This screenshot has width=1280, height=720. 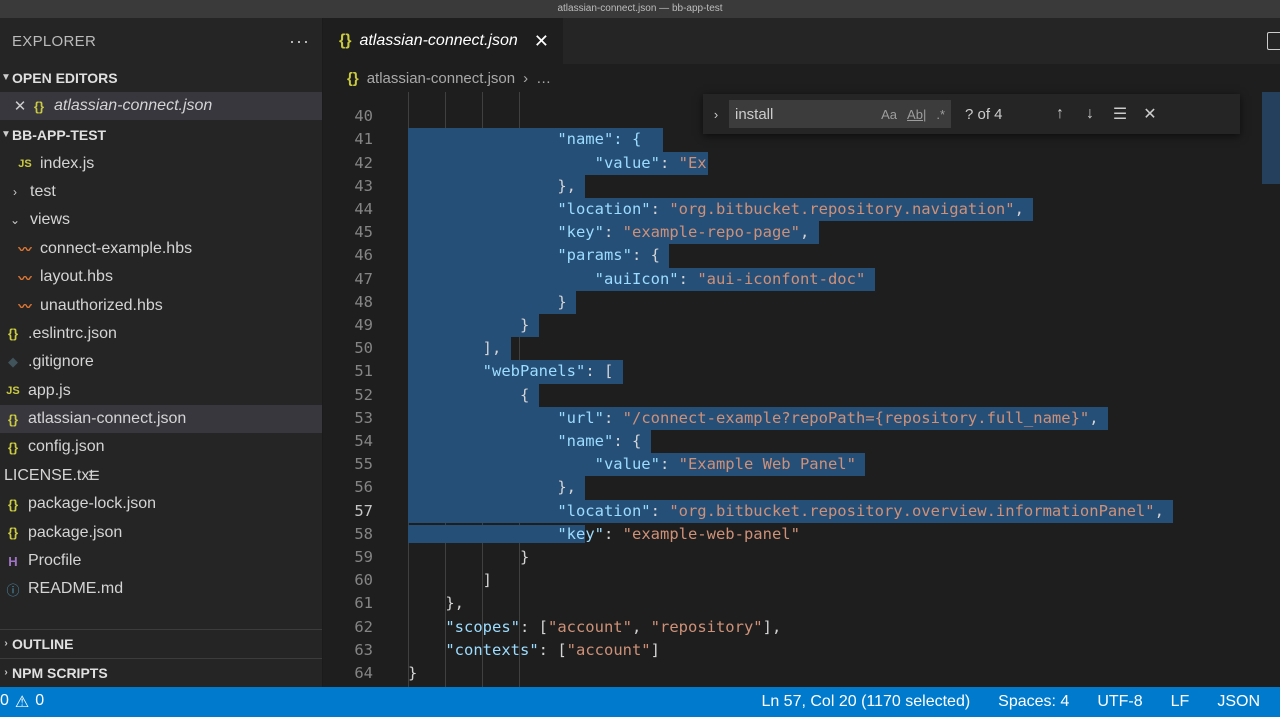 I want to click on toggle-replace-chevron-icon: ›, so click(x=716, y=114).